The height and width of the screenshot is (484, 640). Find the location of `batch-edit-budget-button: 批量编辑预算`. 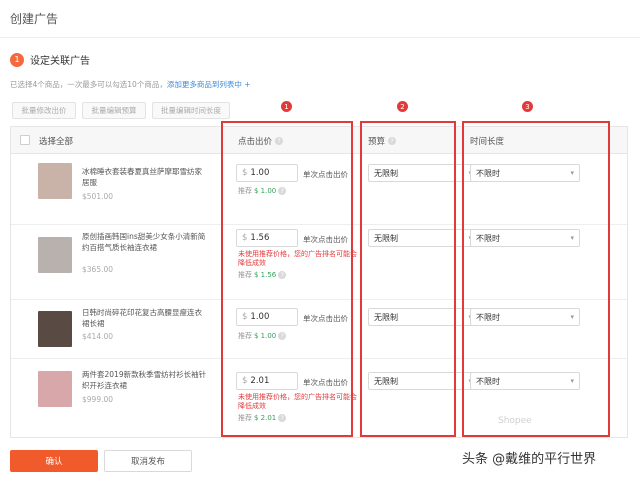

batch-edit-budget-button: 批量编辑预算 is located at coordinates (114, 110).